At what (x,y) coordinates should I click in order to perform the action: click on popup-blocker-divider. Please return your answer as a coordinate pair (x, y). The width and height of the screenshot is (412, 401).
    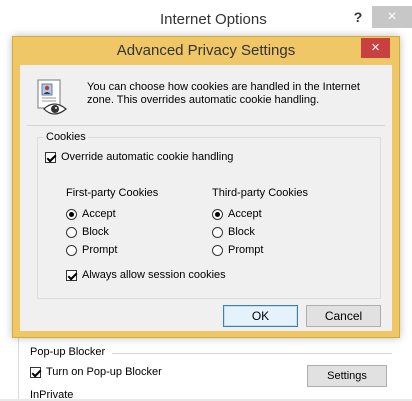
    Looking at the image, I should click on (252, 353).